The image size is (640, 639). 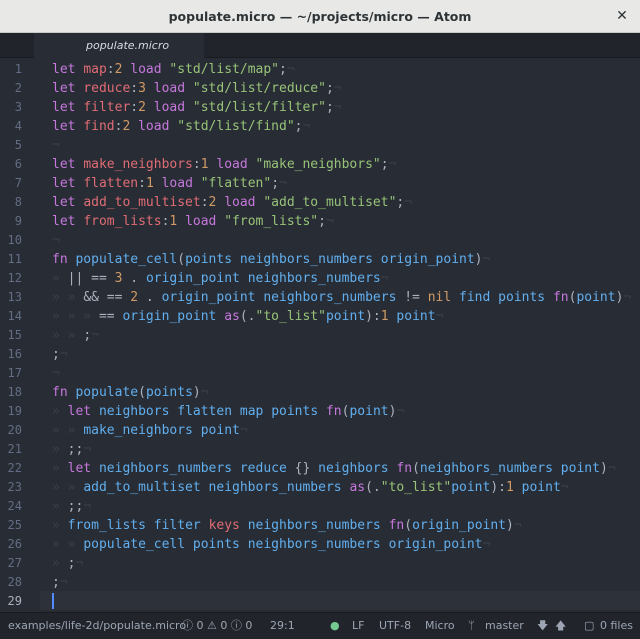 What do you see at coordinates (224, 625) in the screenshot?
I see `warning-count: 0` at bounding box center [224, 625].